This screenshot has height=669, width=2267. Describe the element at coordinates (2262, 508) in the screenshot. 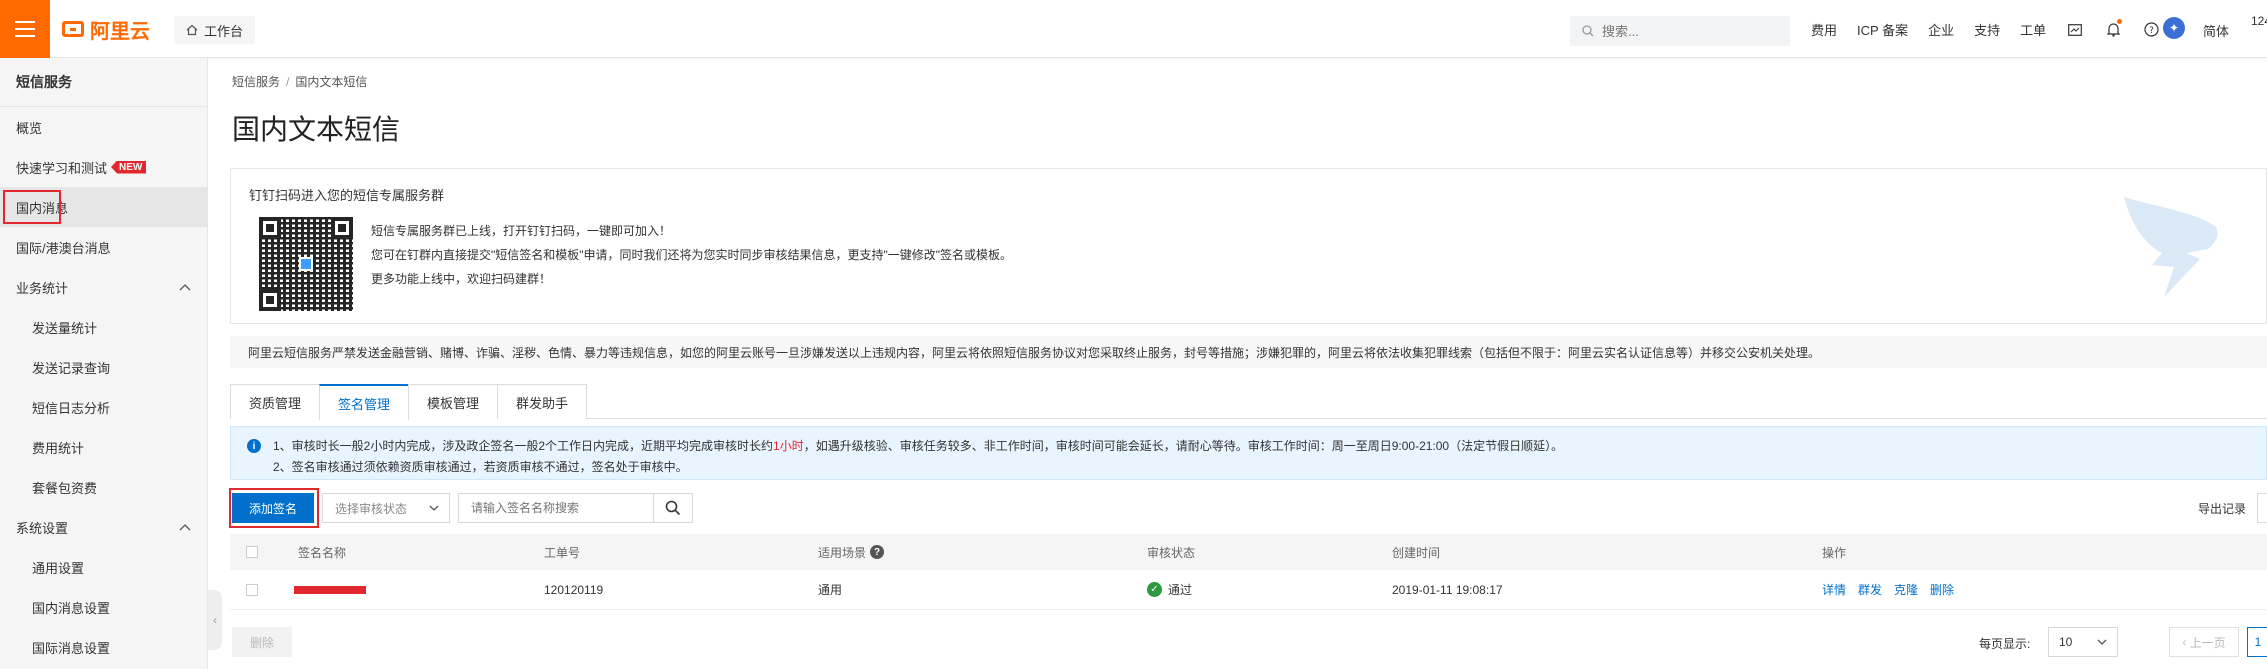

I see `export-dropdown` at that location.